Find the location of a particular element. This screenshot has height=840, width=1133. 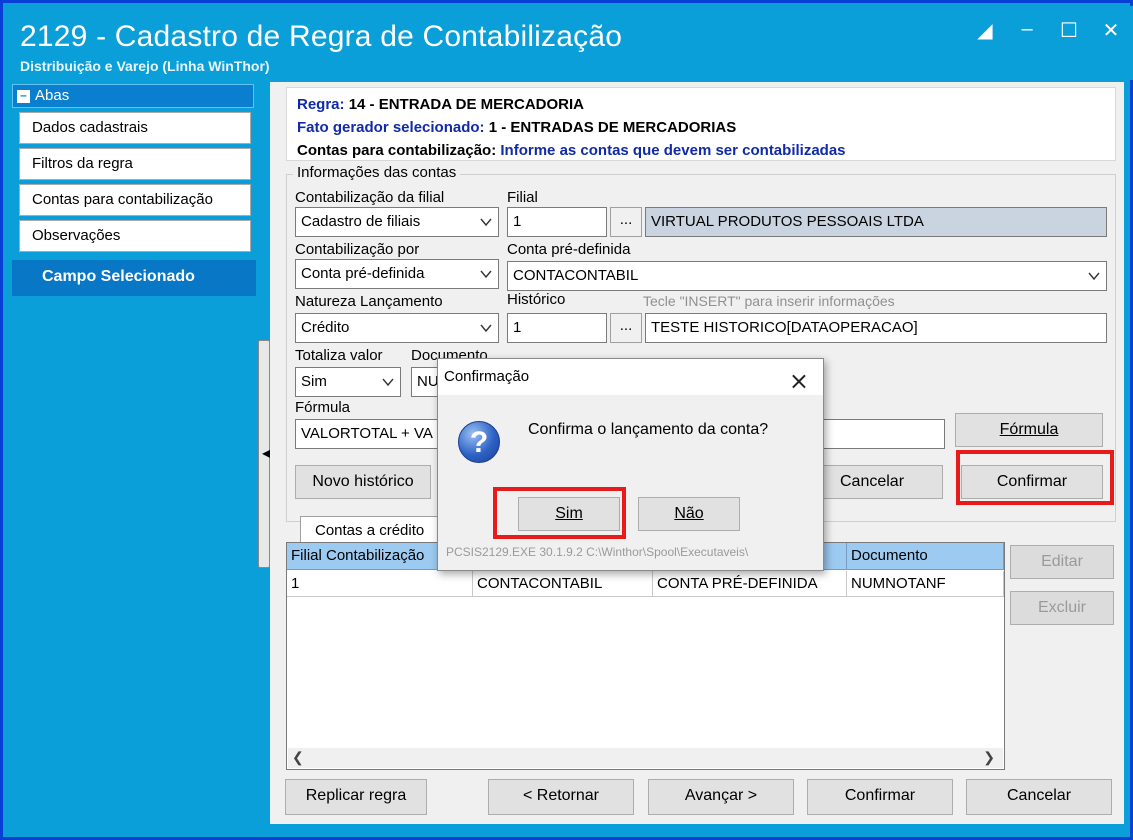

totaliza-select: Sim is located at coordinates (348, 382).